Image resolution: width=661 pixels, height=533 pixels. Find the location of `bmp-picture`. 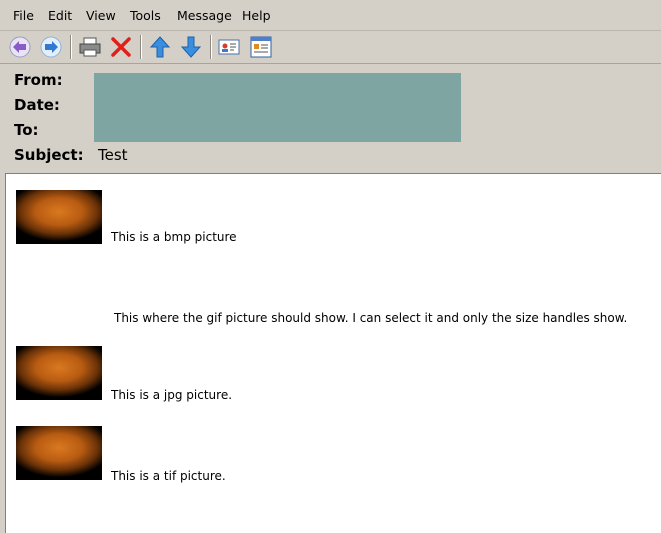

bmp-picture is located at coordinates (59, 217).